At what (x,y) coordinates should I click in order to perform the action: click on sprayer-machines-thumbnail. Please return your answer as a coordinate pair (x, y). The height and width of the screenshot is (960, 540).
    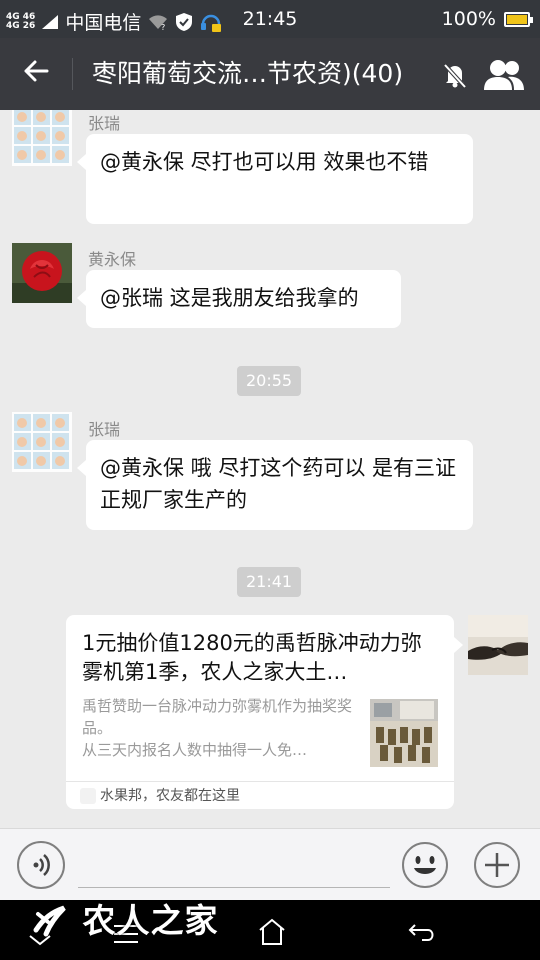
    Looking at the image, I should click on (404, 733).